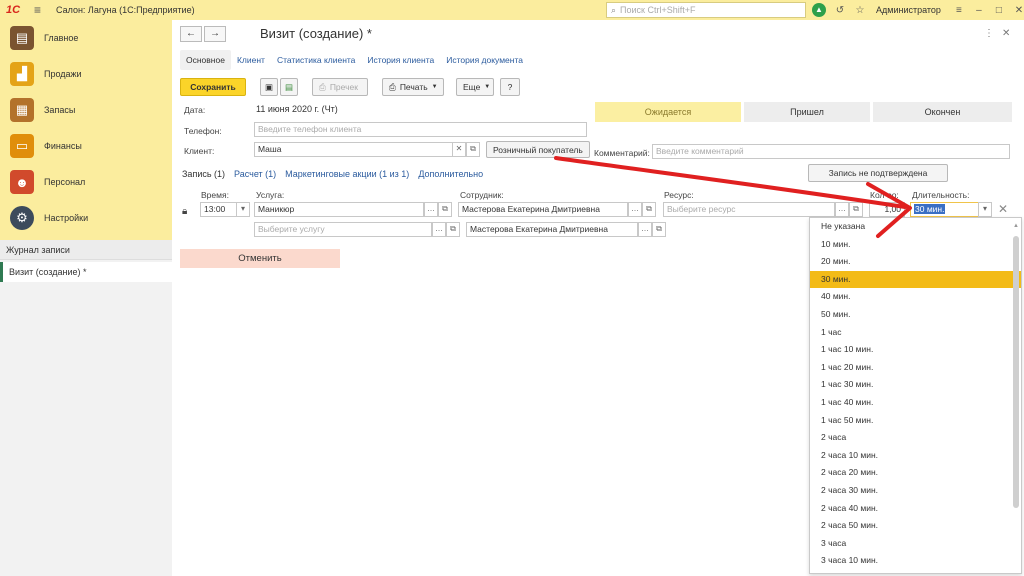 This screenshot has width=1024, height=576. I want to click on sidebar-item-stock: ▦ Запасы, so click(86, 110).